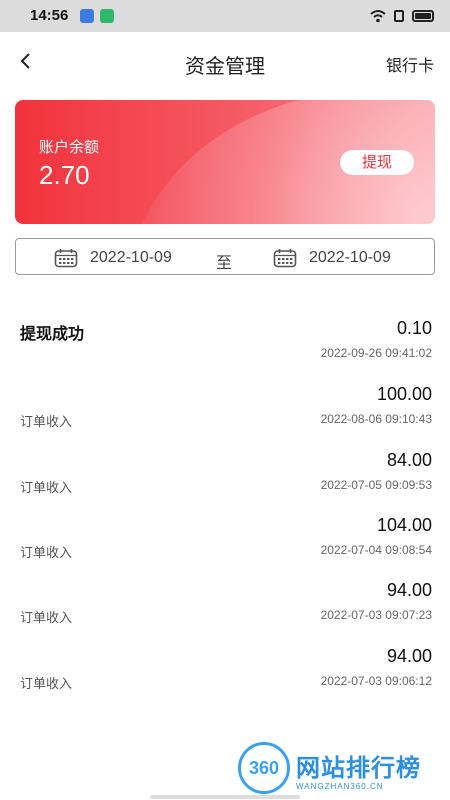 This screenshot has width=450, height=800. I want to click on wifi-icon, so click(378, 16).